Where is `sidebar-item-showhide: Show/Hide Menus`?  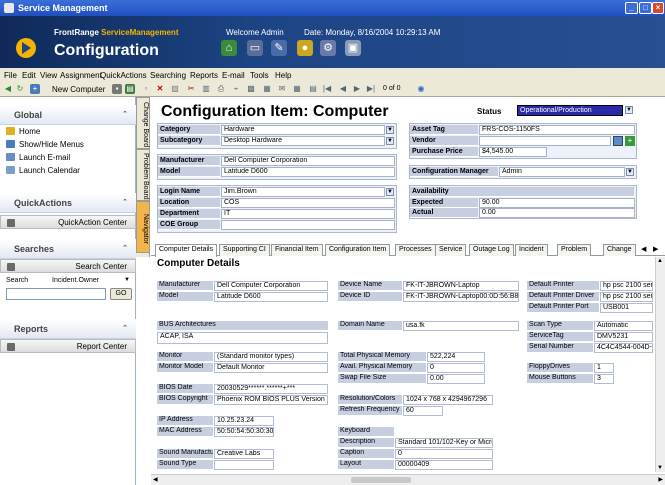 sidebar-item-showhide: Show/Hide Menus is located at coordinates (45, 144).